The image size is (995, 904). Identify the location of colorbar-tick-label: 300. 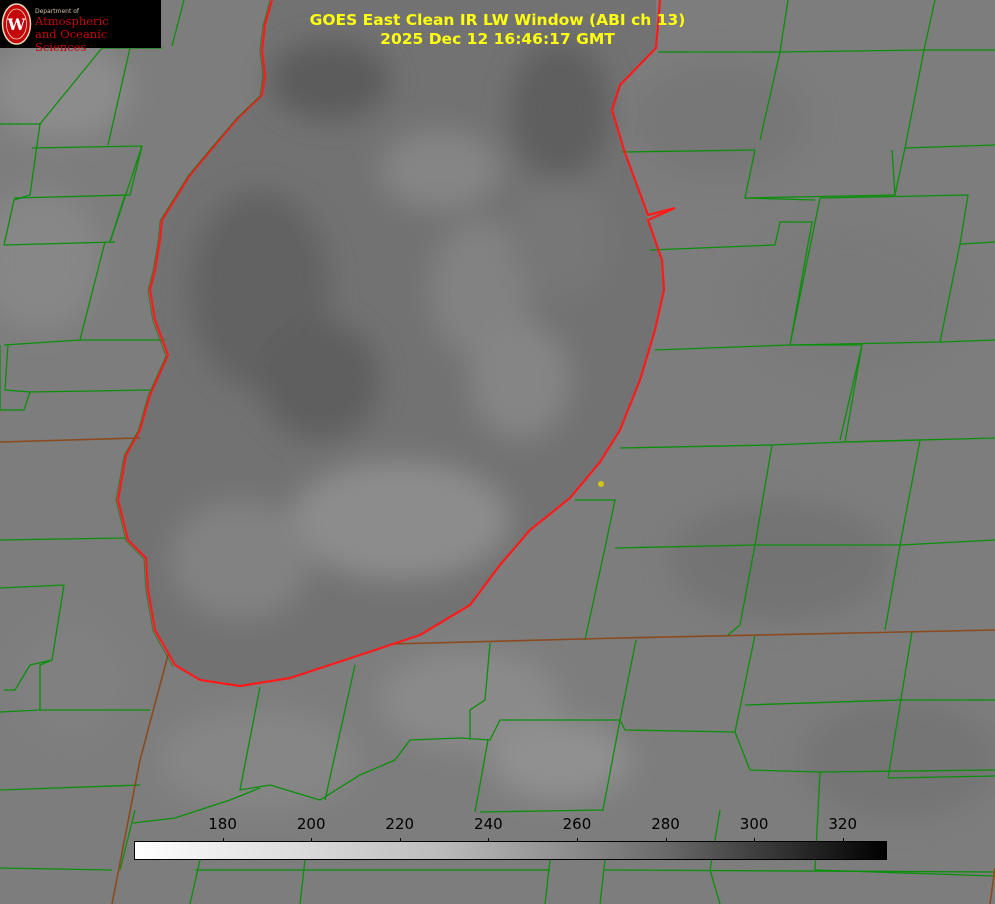
(754, 824).